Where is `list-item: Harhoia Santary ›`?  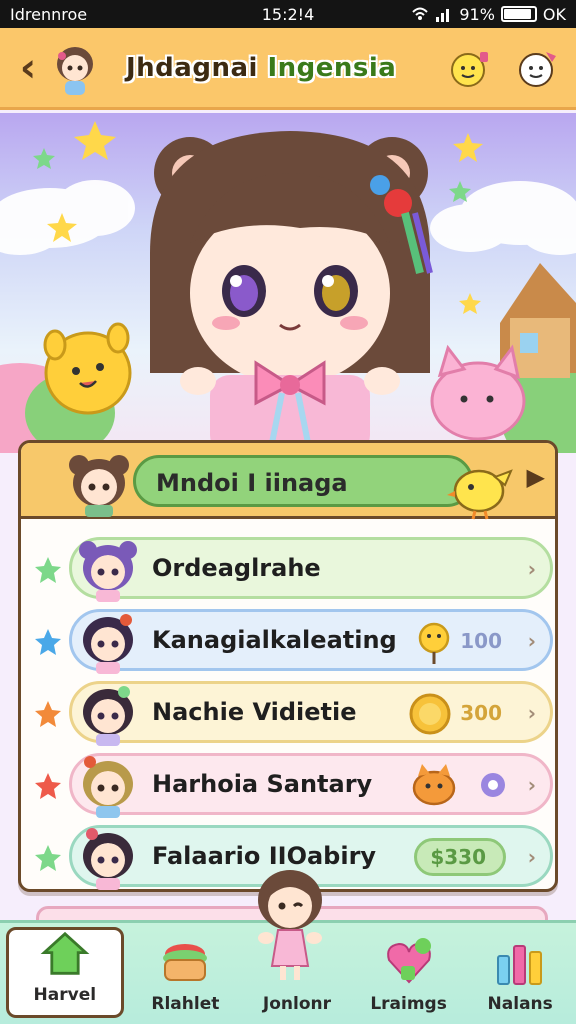
list-item: Harhoia Santary › is located at coordinates (294, 785).